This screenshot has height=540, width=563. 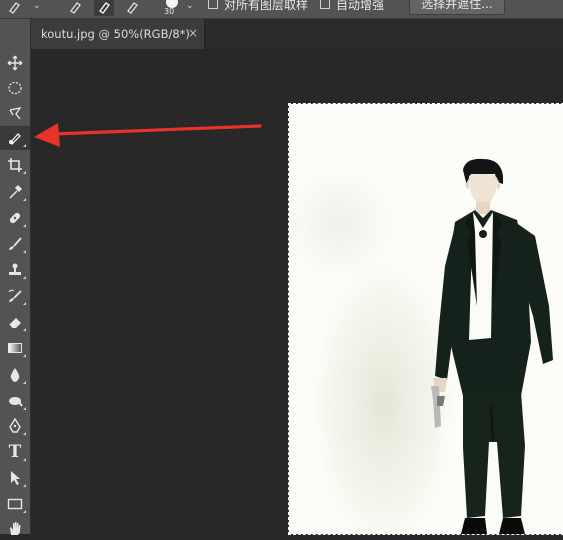 I want to click on stamp-icon, so click(x=15, y=269).